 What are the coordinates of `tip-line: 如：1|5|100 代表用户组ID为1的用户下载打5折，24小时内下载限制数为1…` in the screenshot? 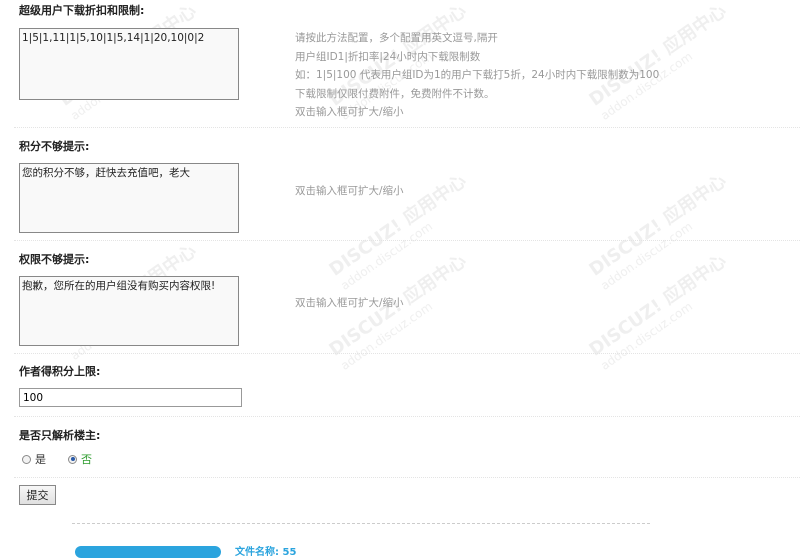 It's located at (477, 75).